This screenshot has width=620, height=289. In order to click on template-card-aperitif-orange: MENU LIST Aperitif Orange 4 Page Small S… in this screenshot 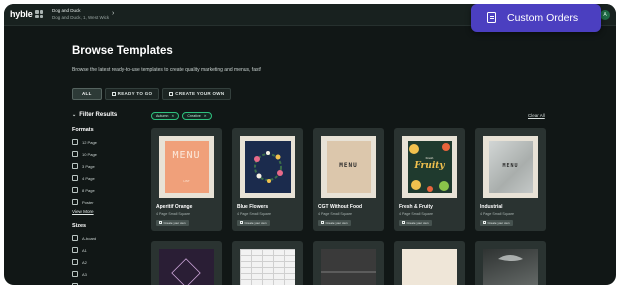, I will do `click(186, 179)`.